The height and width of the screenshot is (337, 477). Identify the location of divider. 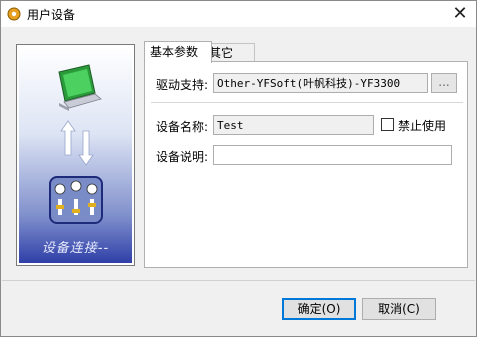
(307, 102).